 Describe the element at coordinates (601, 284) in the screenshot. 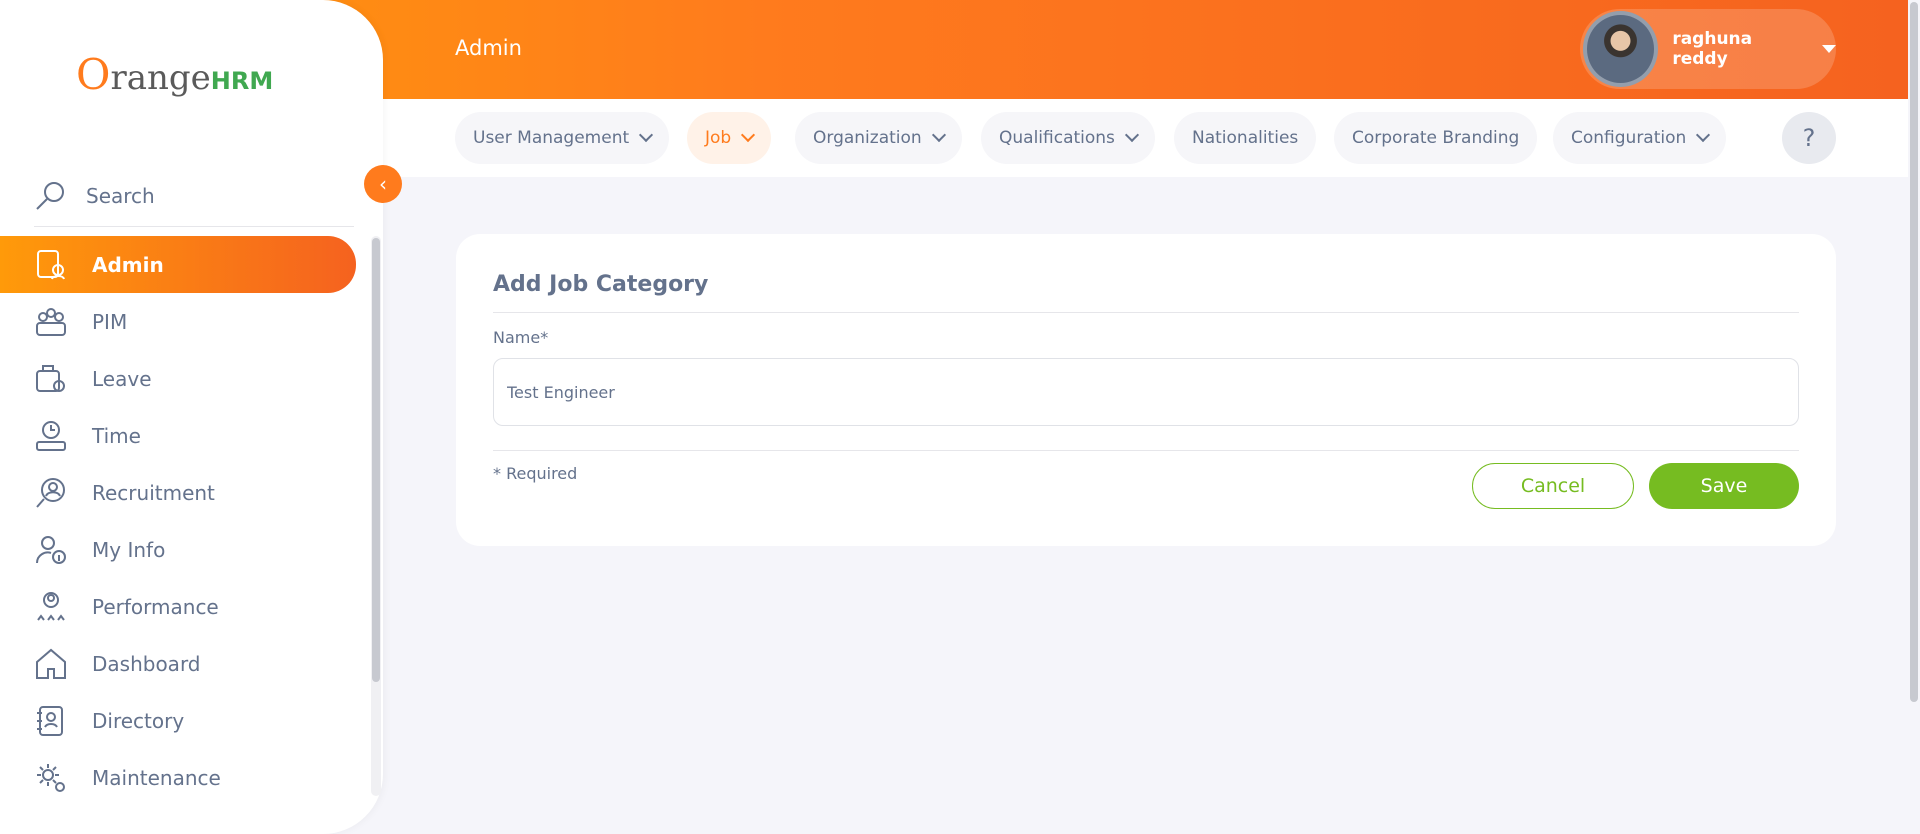

I see `form-title: Add Job Category` at that location.